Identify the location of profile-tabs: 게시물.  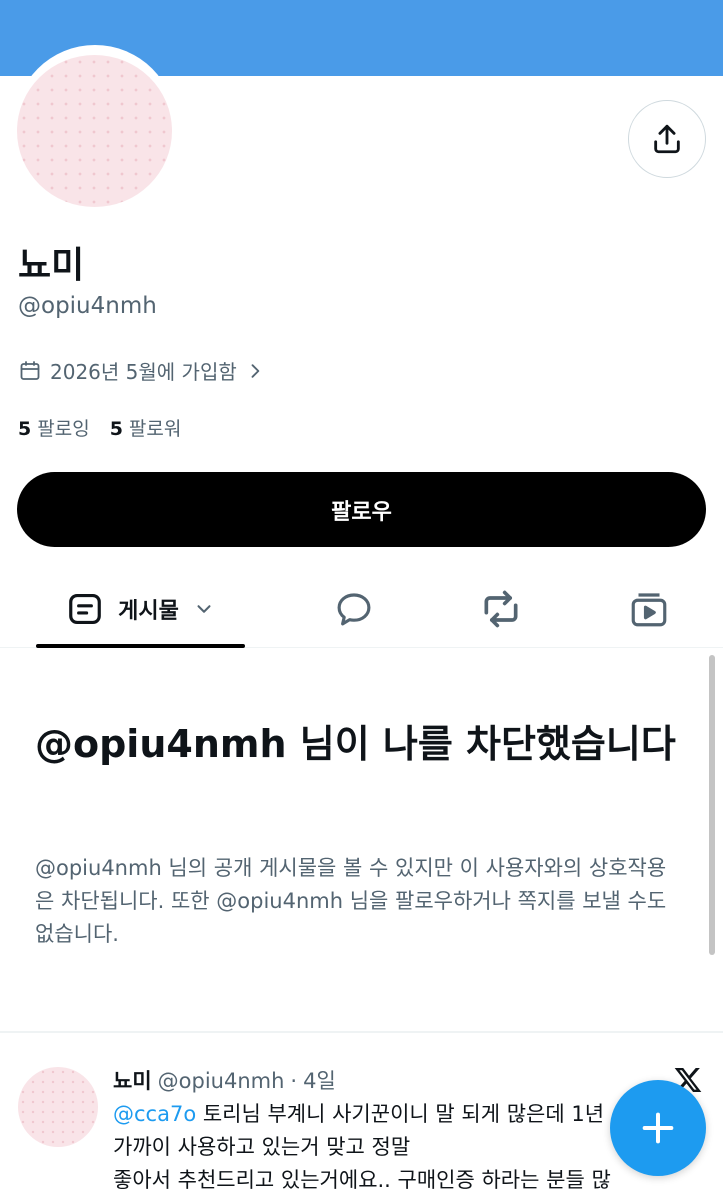
(361, 609).